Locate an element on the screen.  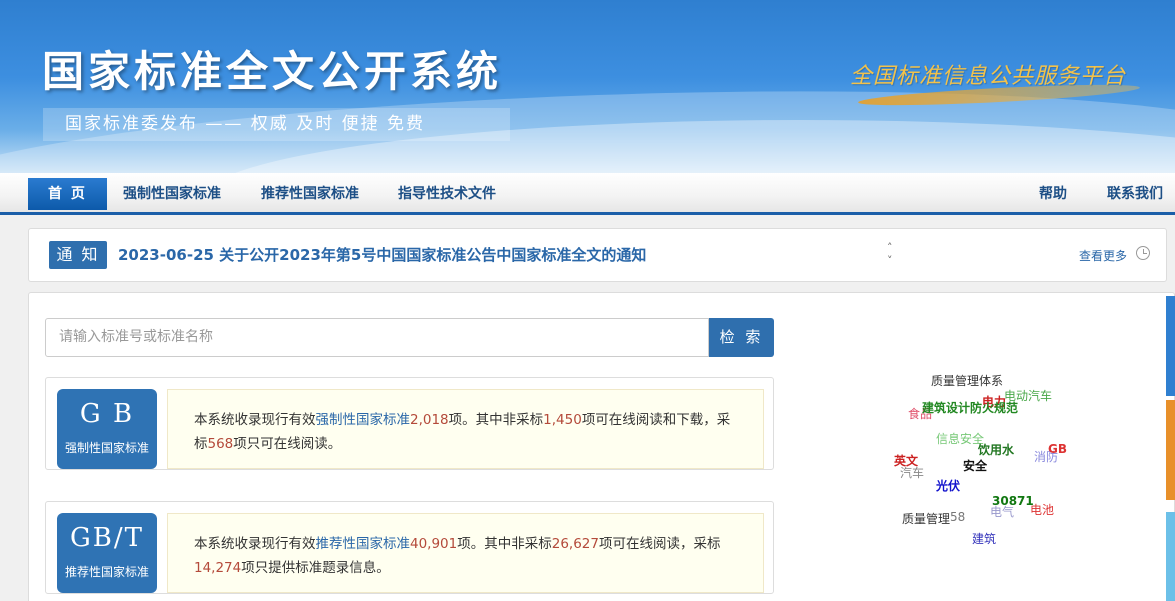
desc-text: 项只可在线阅读。 is located at coordinates (287, 444).